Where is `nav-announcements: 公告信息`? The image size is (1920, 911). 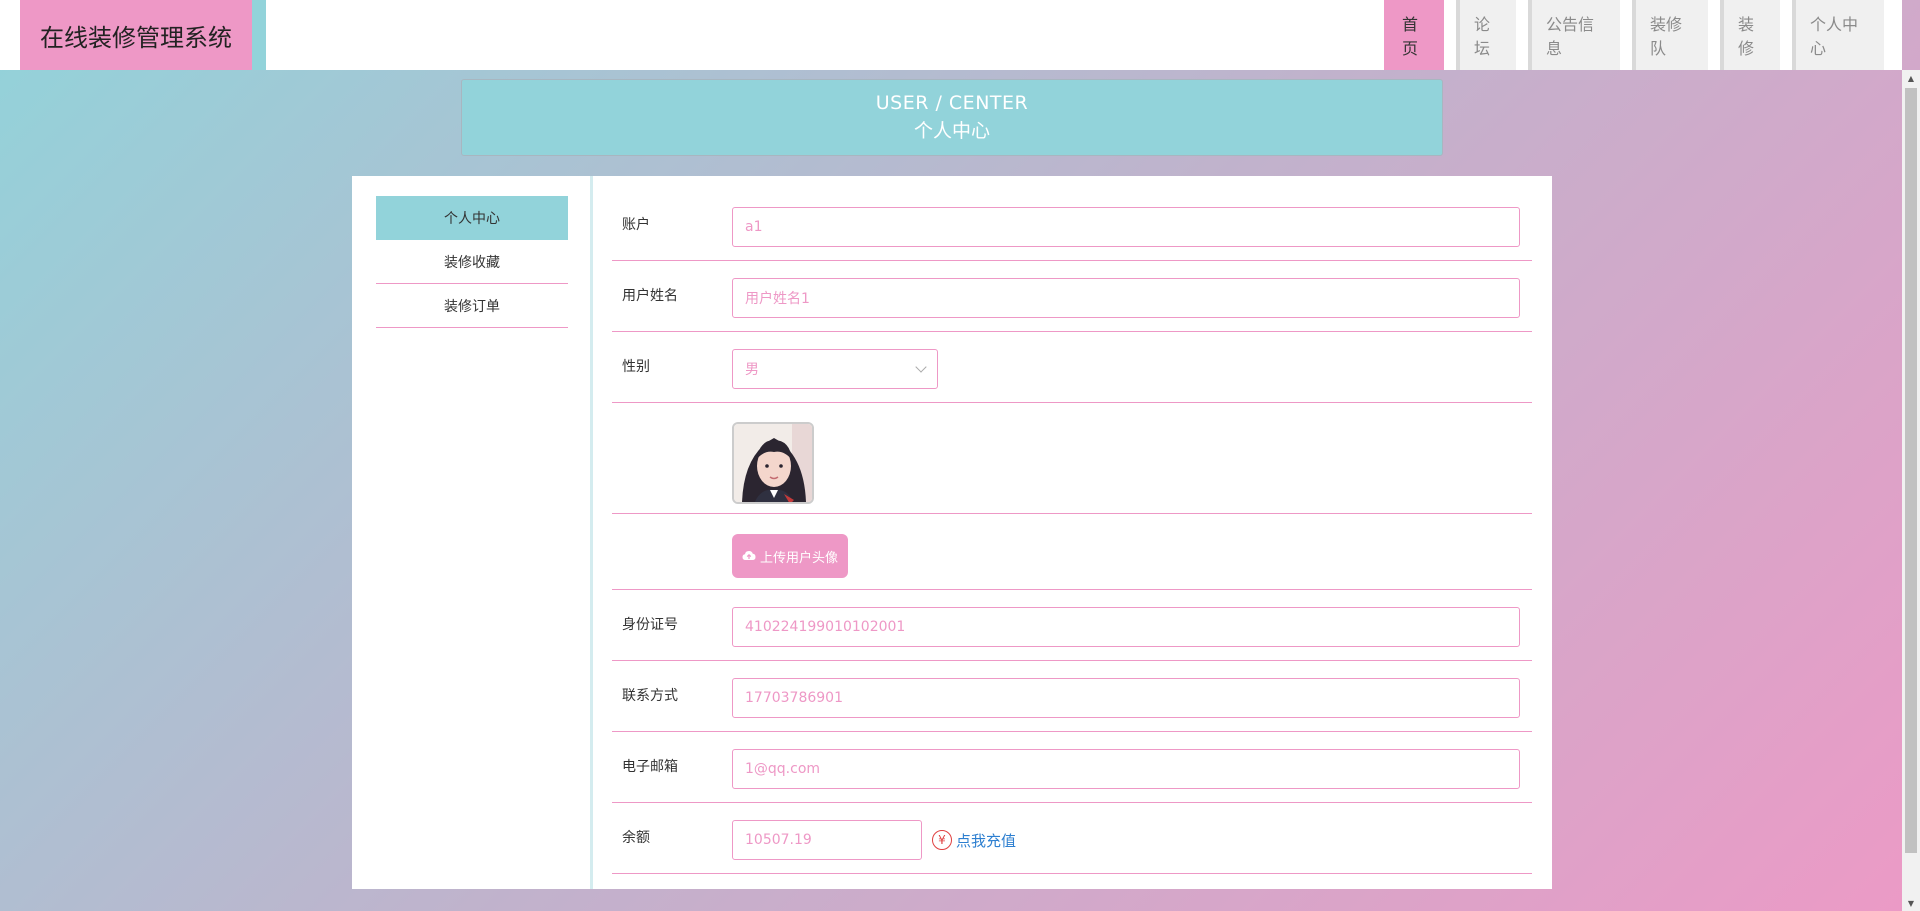 nav-announcements: 公告信息 is located at coordinates (1574, 35).